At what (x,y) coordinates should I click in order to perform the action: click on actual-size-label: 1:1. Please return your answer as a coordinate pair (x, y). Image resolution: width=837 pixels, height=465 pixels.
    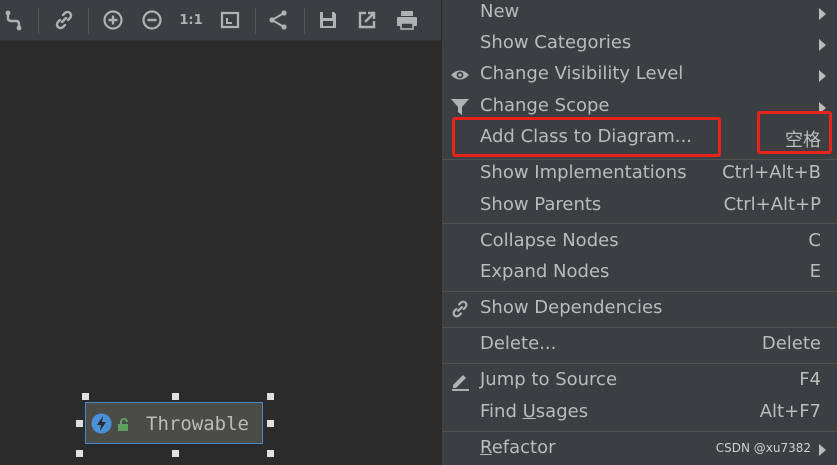
    Looking at the image, I should click on (191, 20).